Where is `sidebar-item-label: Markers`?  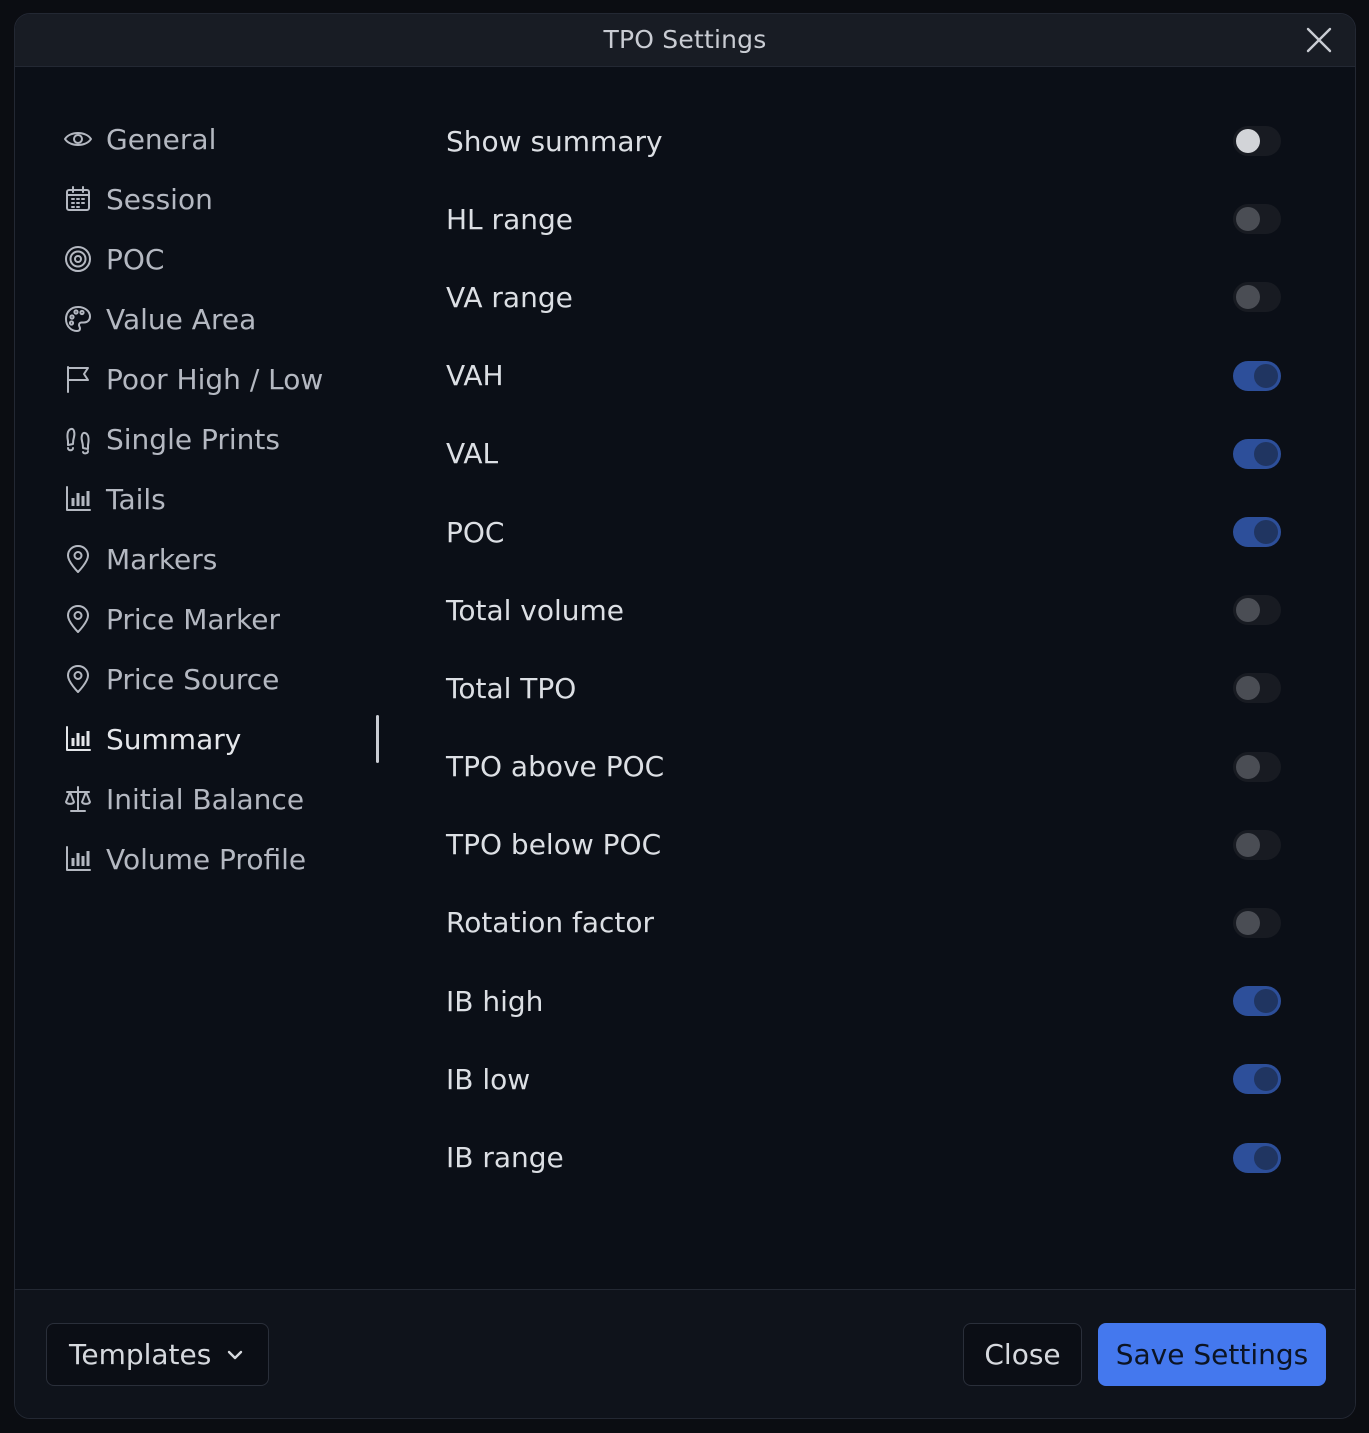 sidebar-item-label: Markers is located at coordinates (162, 559).